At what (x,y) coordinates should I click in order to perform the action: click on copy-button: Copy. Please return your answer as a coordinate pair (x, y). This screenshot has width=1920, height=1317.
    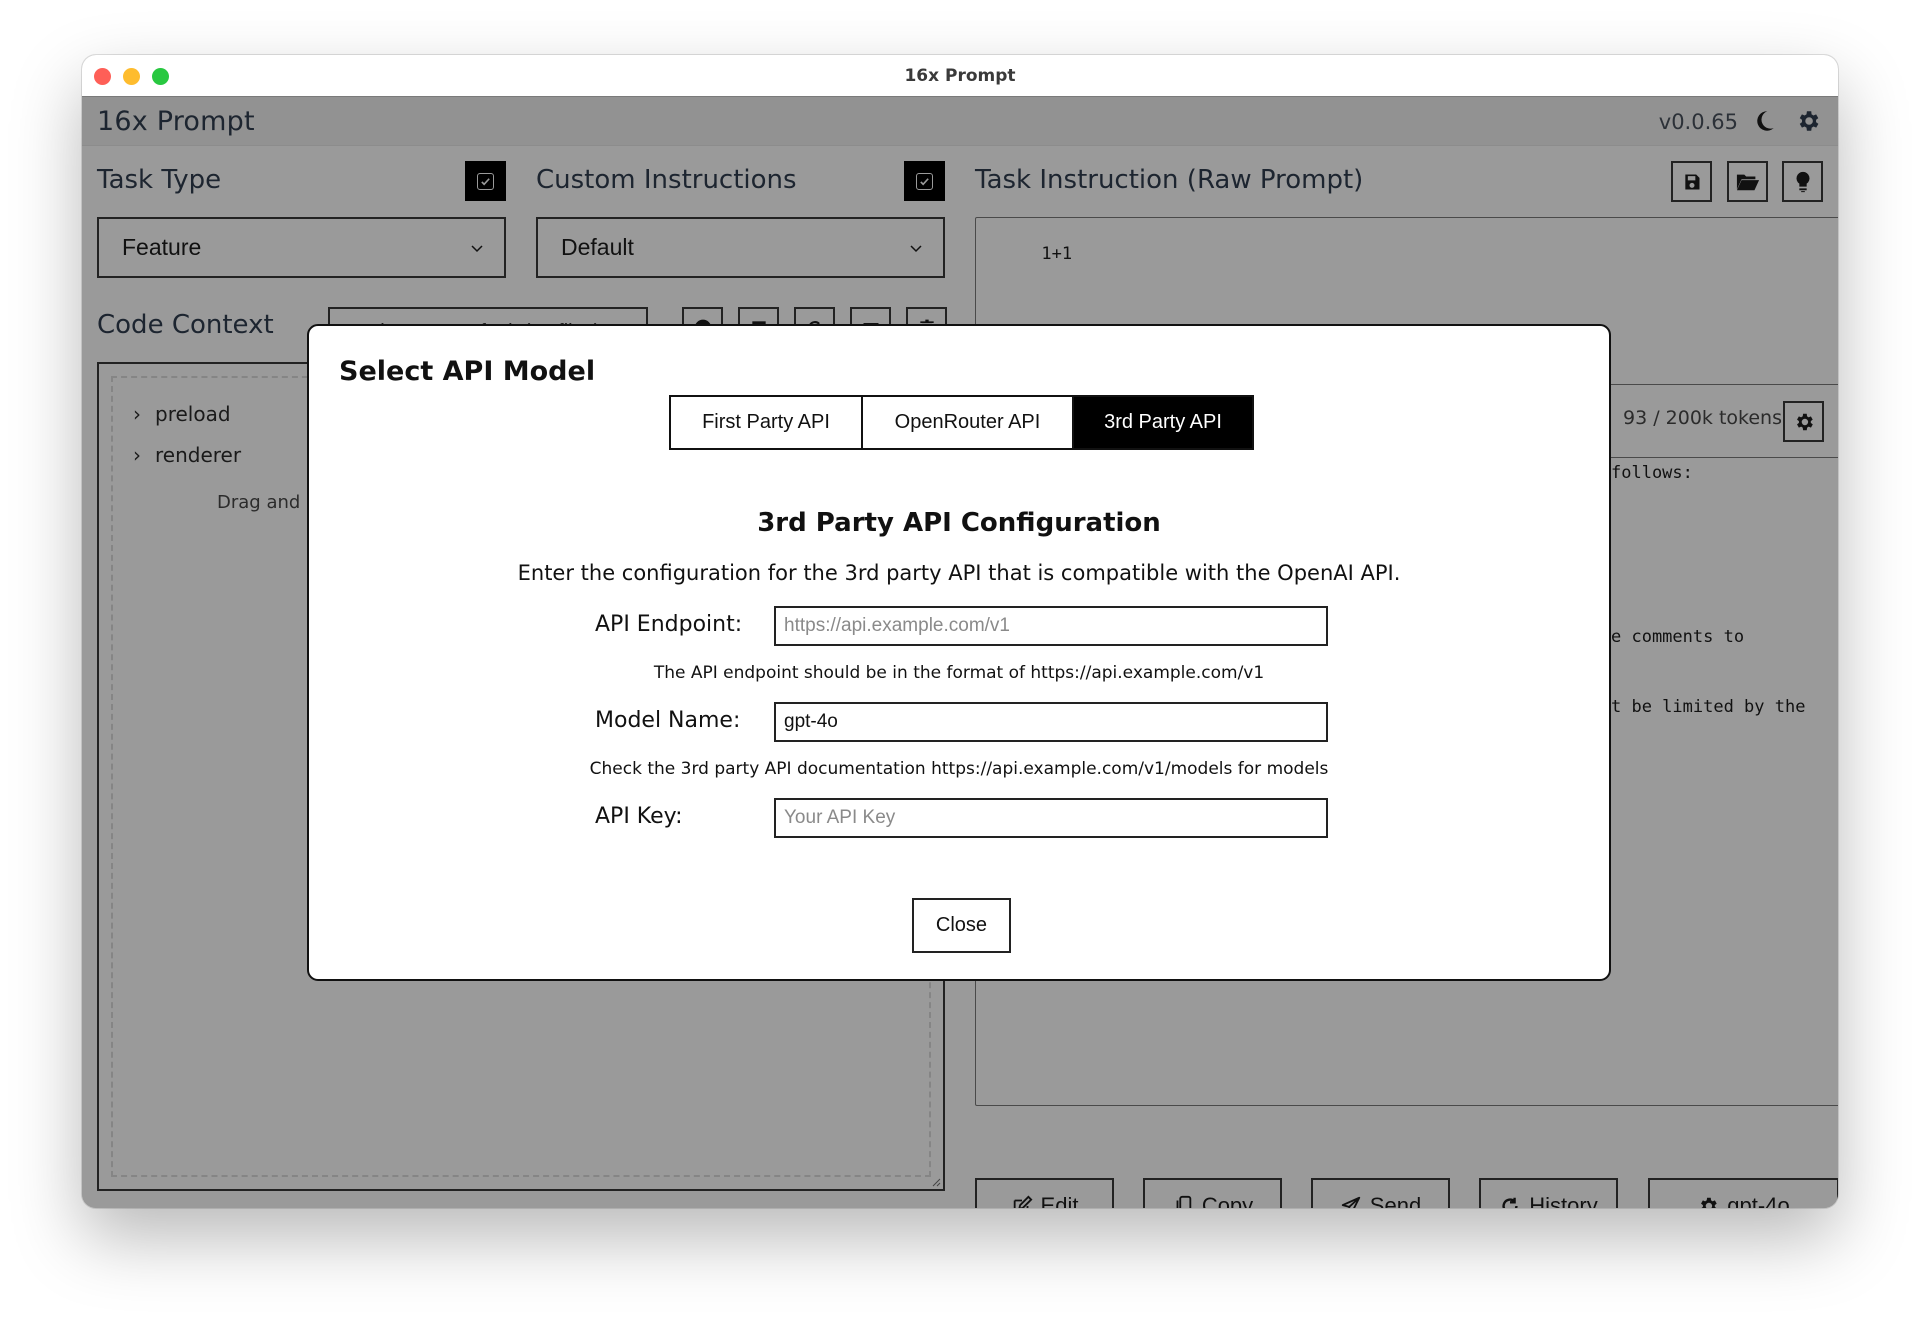
    Looking at the image, I should click on (1212, 1193).